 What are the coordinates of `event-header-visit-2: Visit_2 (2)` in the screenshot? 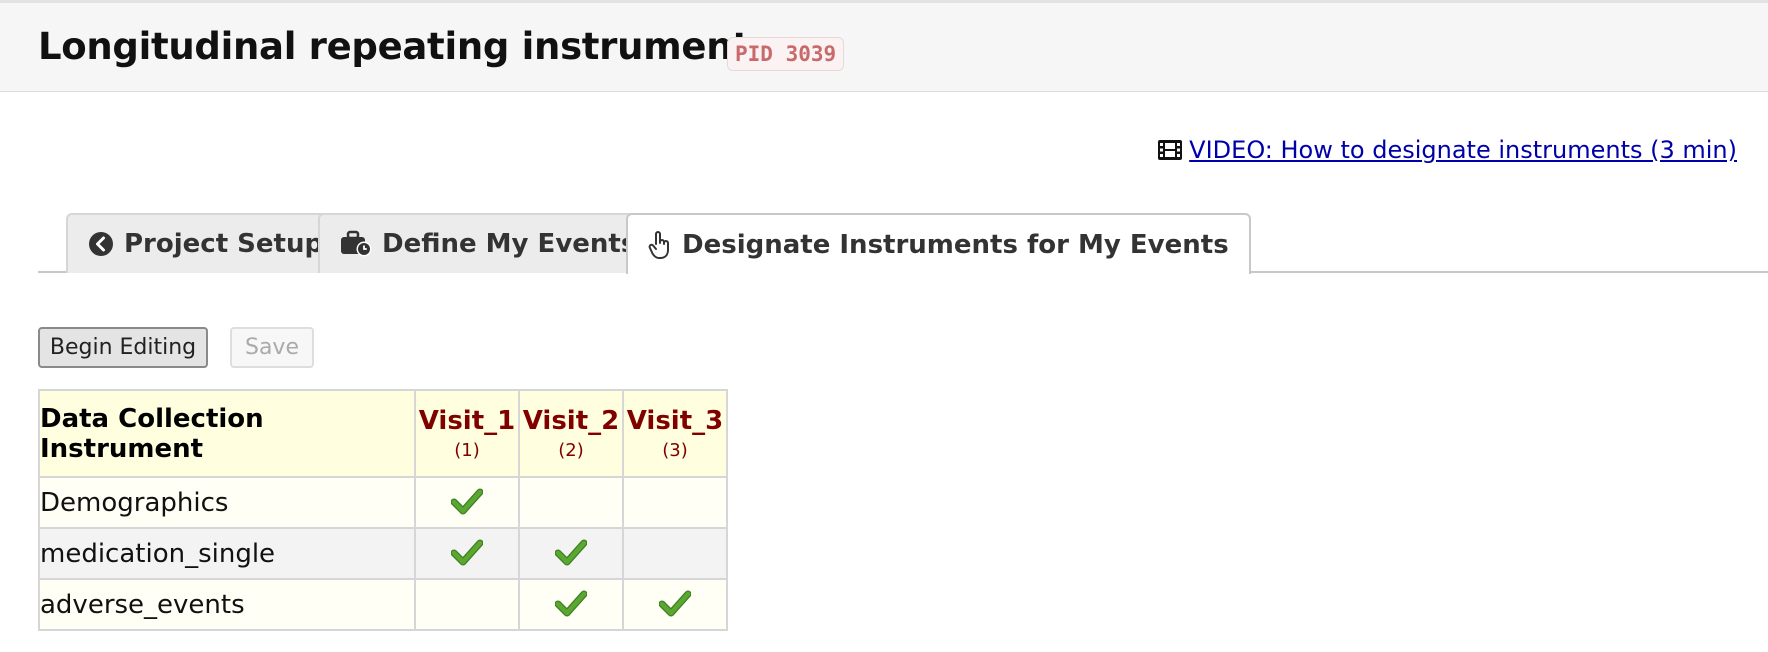 It's located at (571, 433).